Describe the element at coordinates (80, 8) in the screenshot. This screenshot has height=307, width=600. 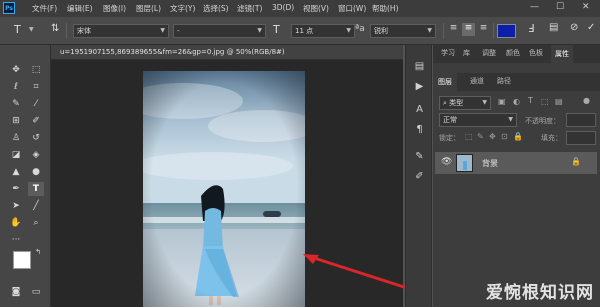
I see `menu-edit: 编辑(E)` at that location.